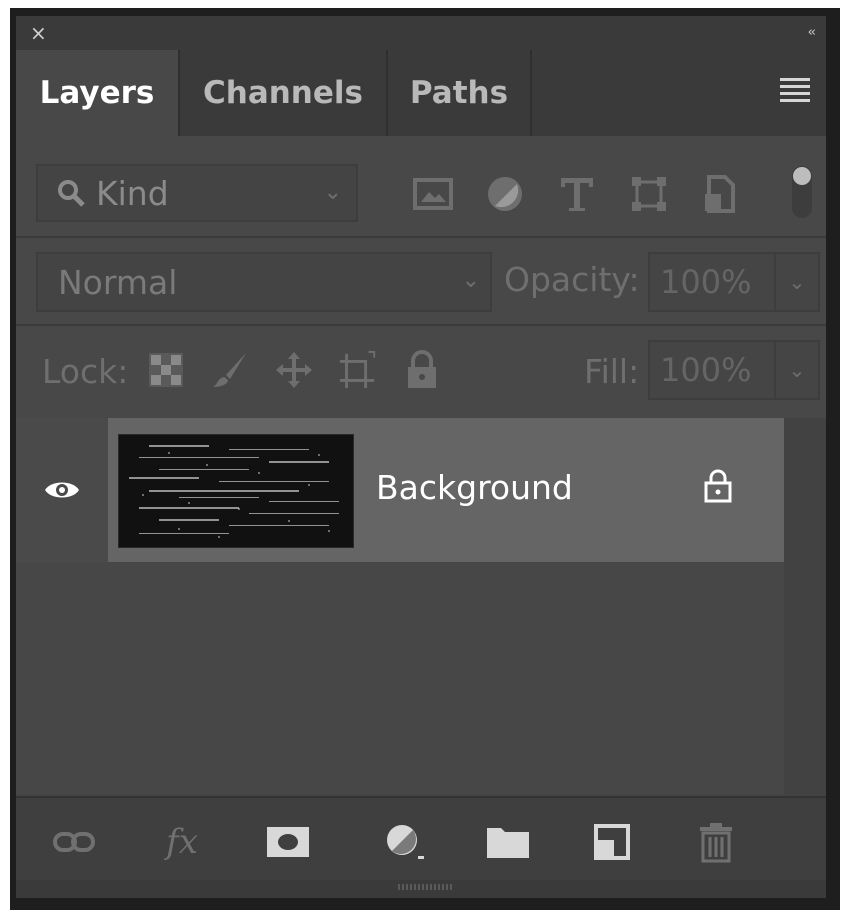 Image resolution: width=843 pixels, height=919 pixels. Describe the element at coordinates (236, 491) in the screenshot. I see `layer-thumbnail` at that location.